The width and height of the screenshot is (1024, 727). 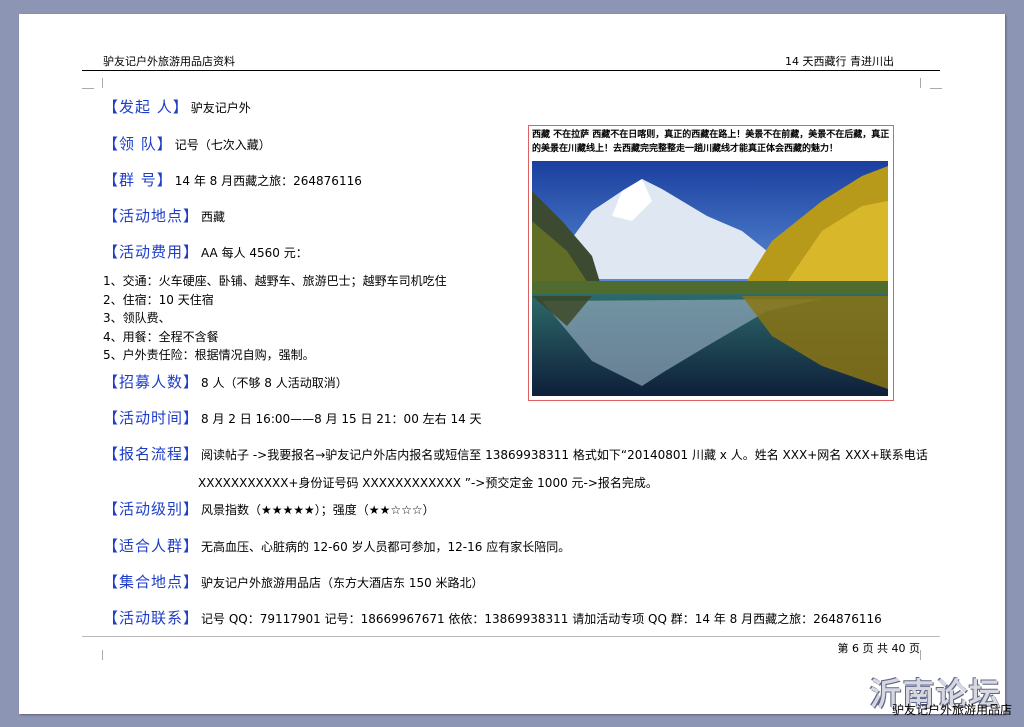 I want to click on row-value: AA 每人 4560 元：, so click(x=254, y=253).